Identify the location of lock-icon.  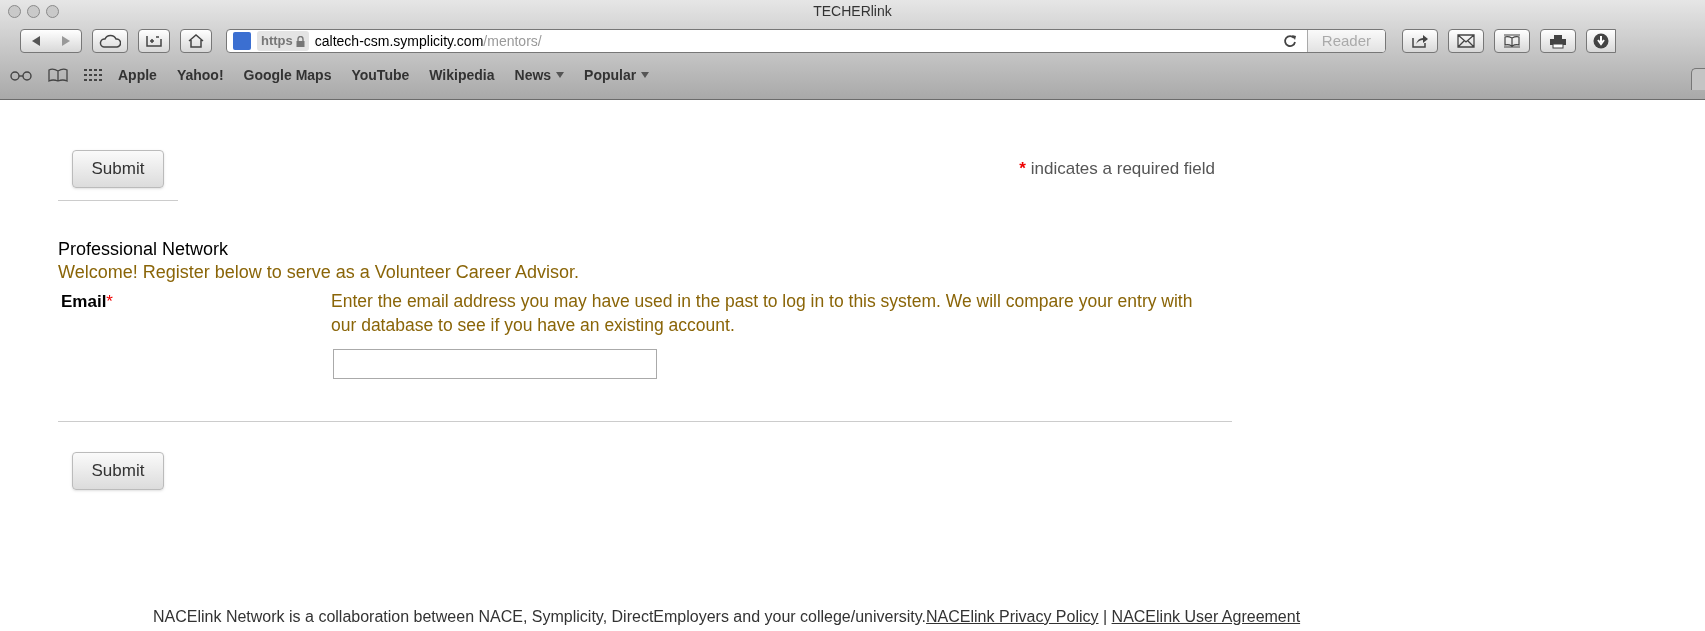
(300, 41).